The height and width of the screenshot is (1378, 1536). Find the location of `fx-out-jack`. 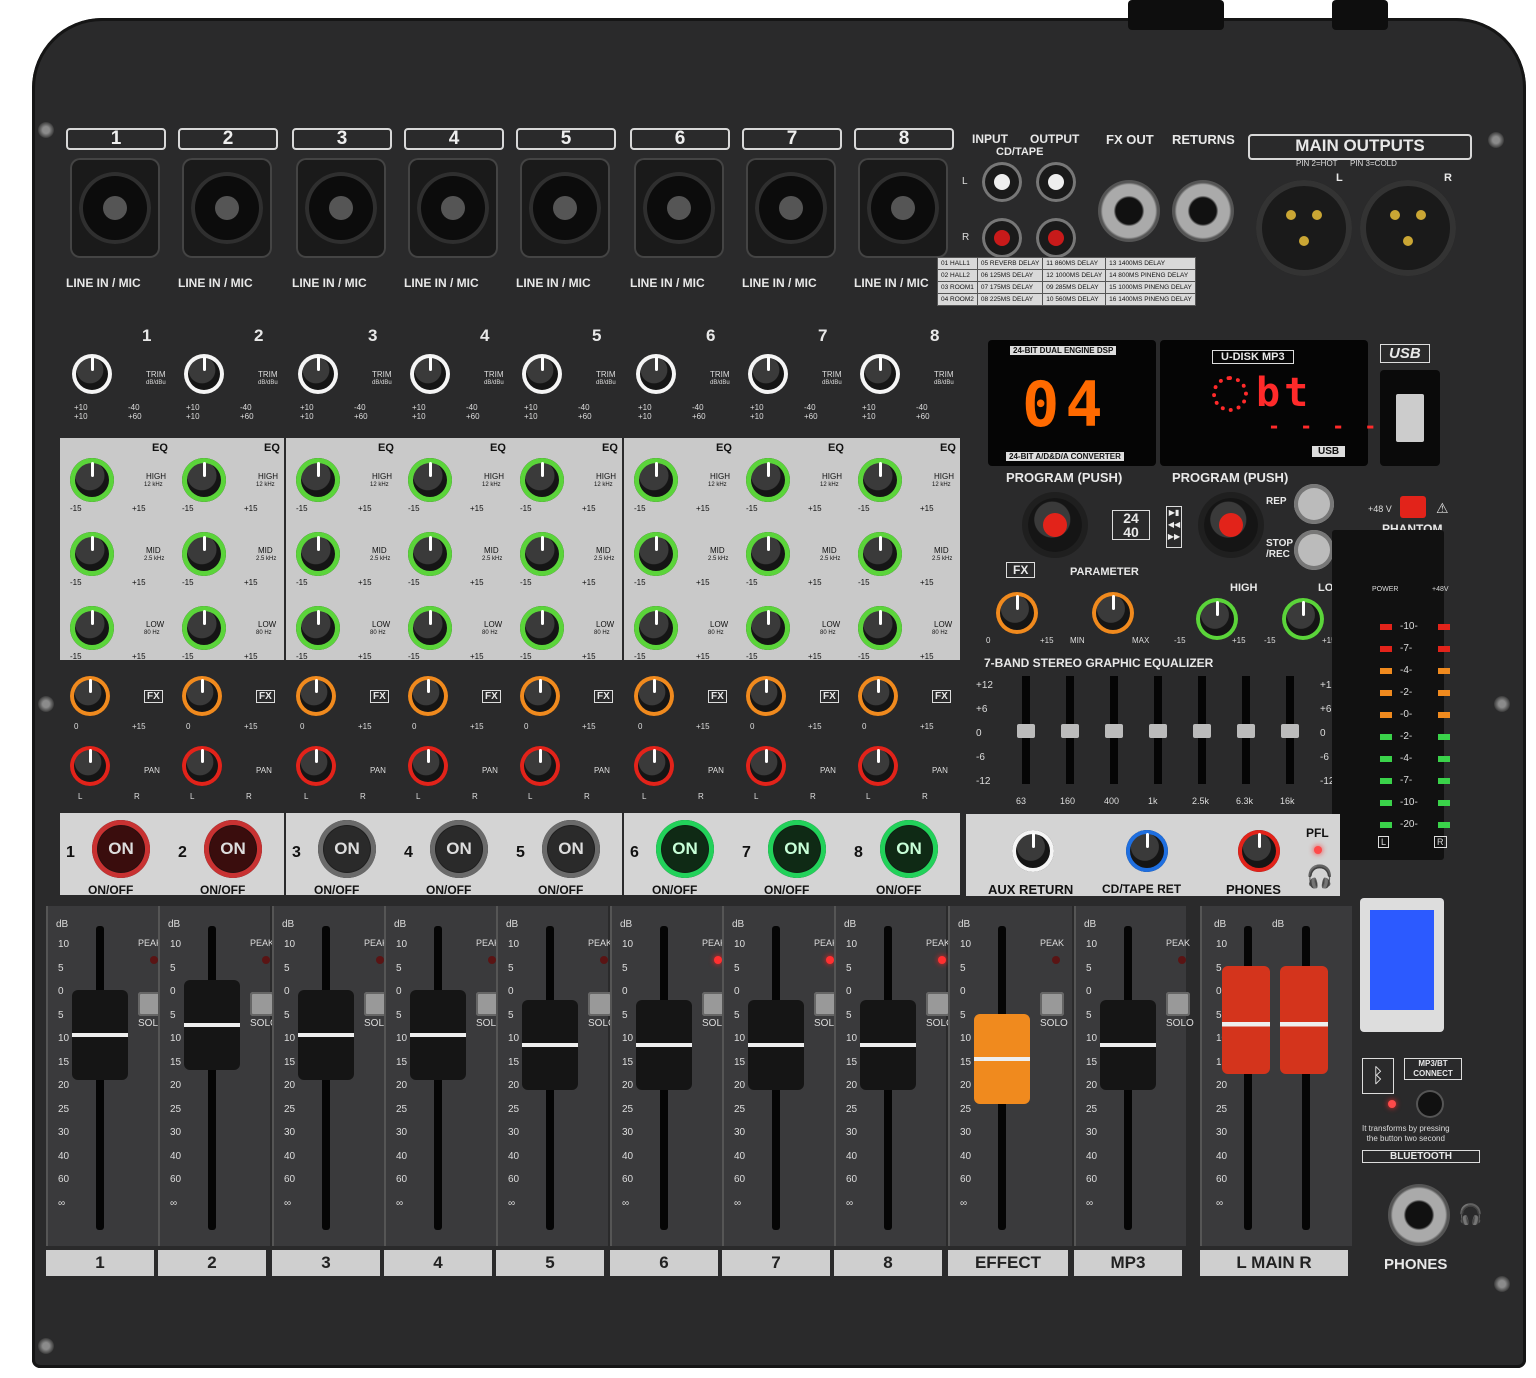

fx-out-jack is located at coordinates (1129, 211).